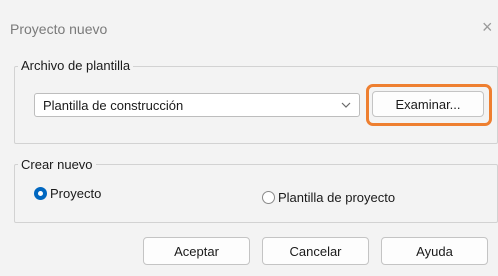 Image resolution: width=498 pixels, height=276 pixels. I want to click on radio-project-template: Plantilla de proyecto, so click(328, 197).